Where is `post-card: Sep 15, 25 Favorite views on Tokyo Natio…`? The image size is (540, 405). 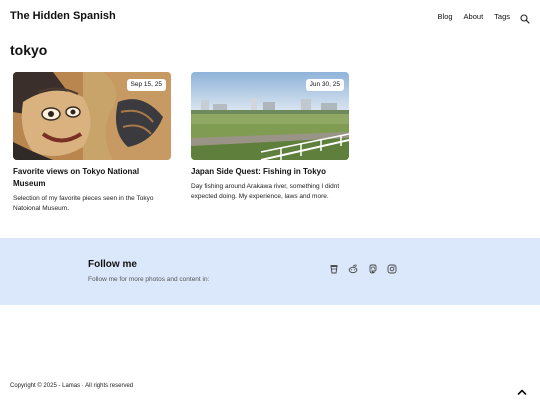
post-card: Sep 15, 25 Favorite views on Tokyo Natio… is located at coordinates (92, 143).